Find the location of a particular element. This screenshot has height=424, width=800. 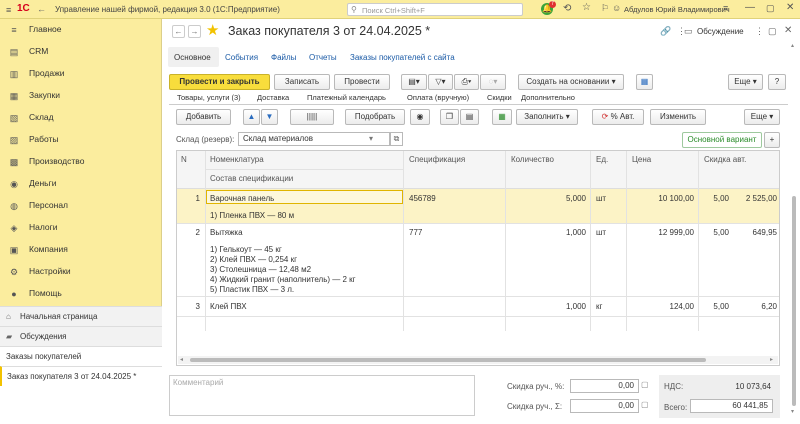

sidebar-item-label: Главное is located at coordinates (45, 29).